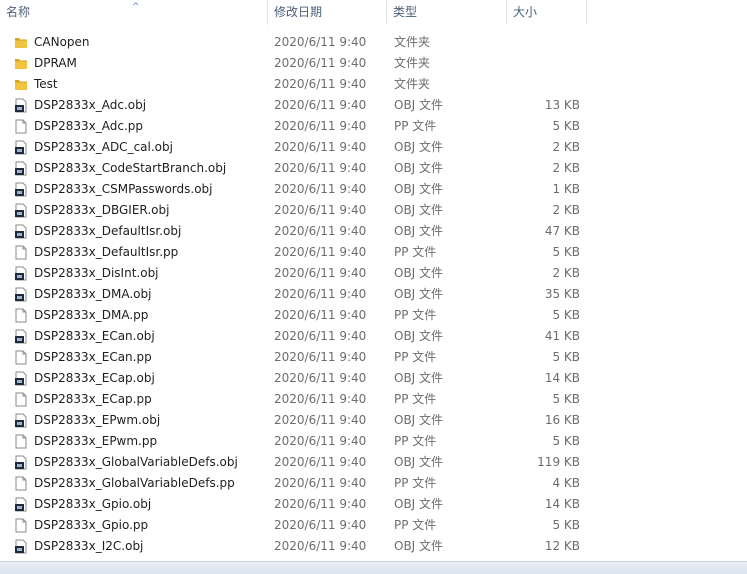 This screenshot has height=574, width=747. Describe the element at coordinates (103, 147) in the screenshot. I see `file-name: DSP2833x_ADC_cal.obj` at that location.